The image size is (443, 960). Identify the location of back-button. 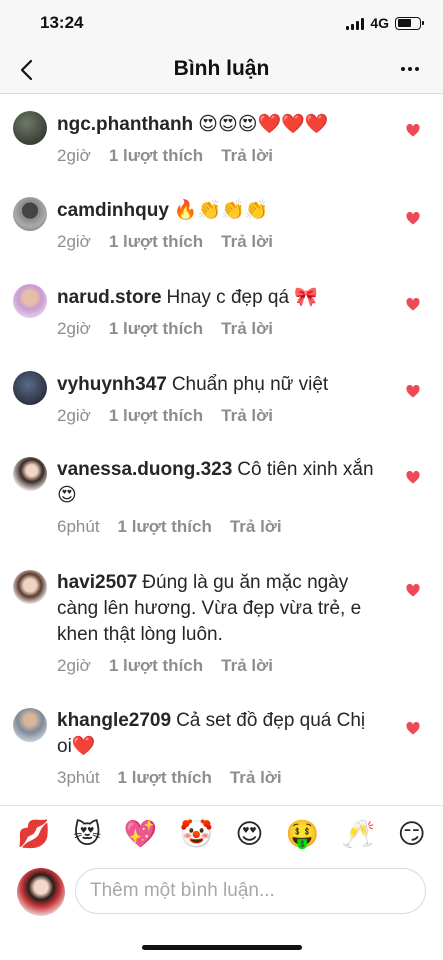
(28, 70).